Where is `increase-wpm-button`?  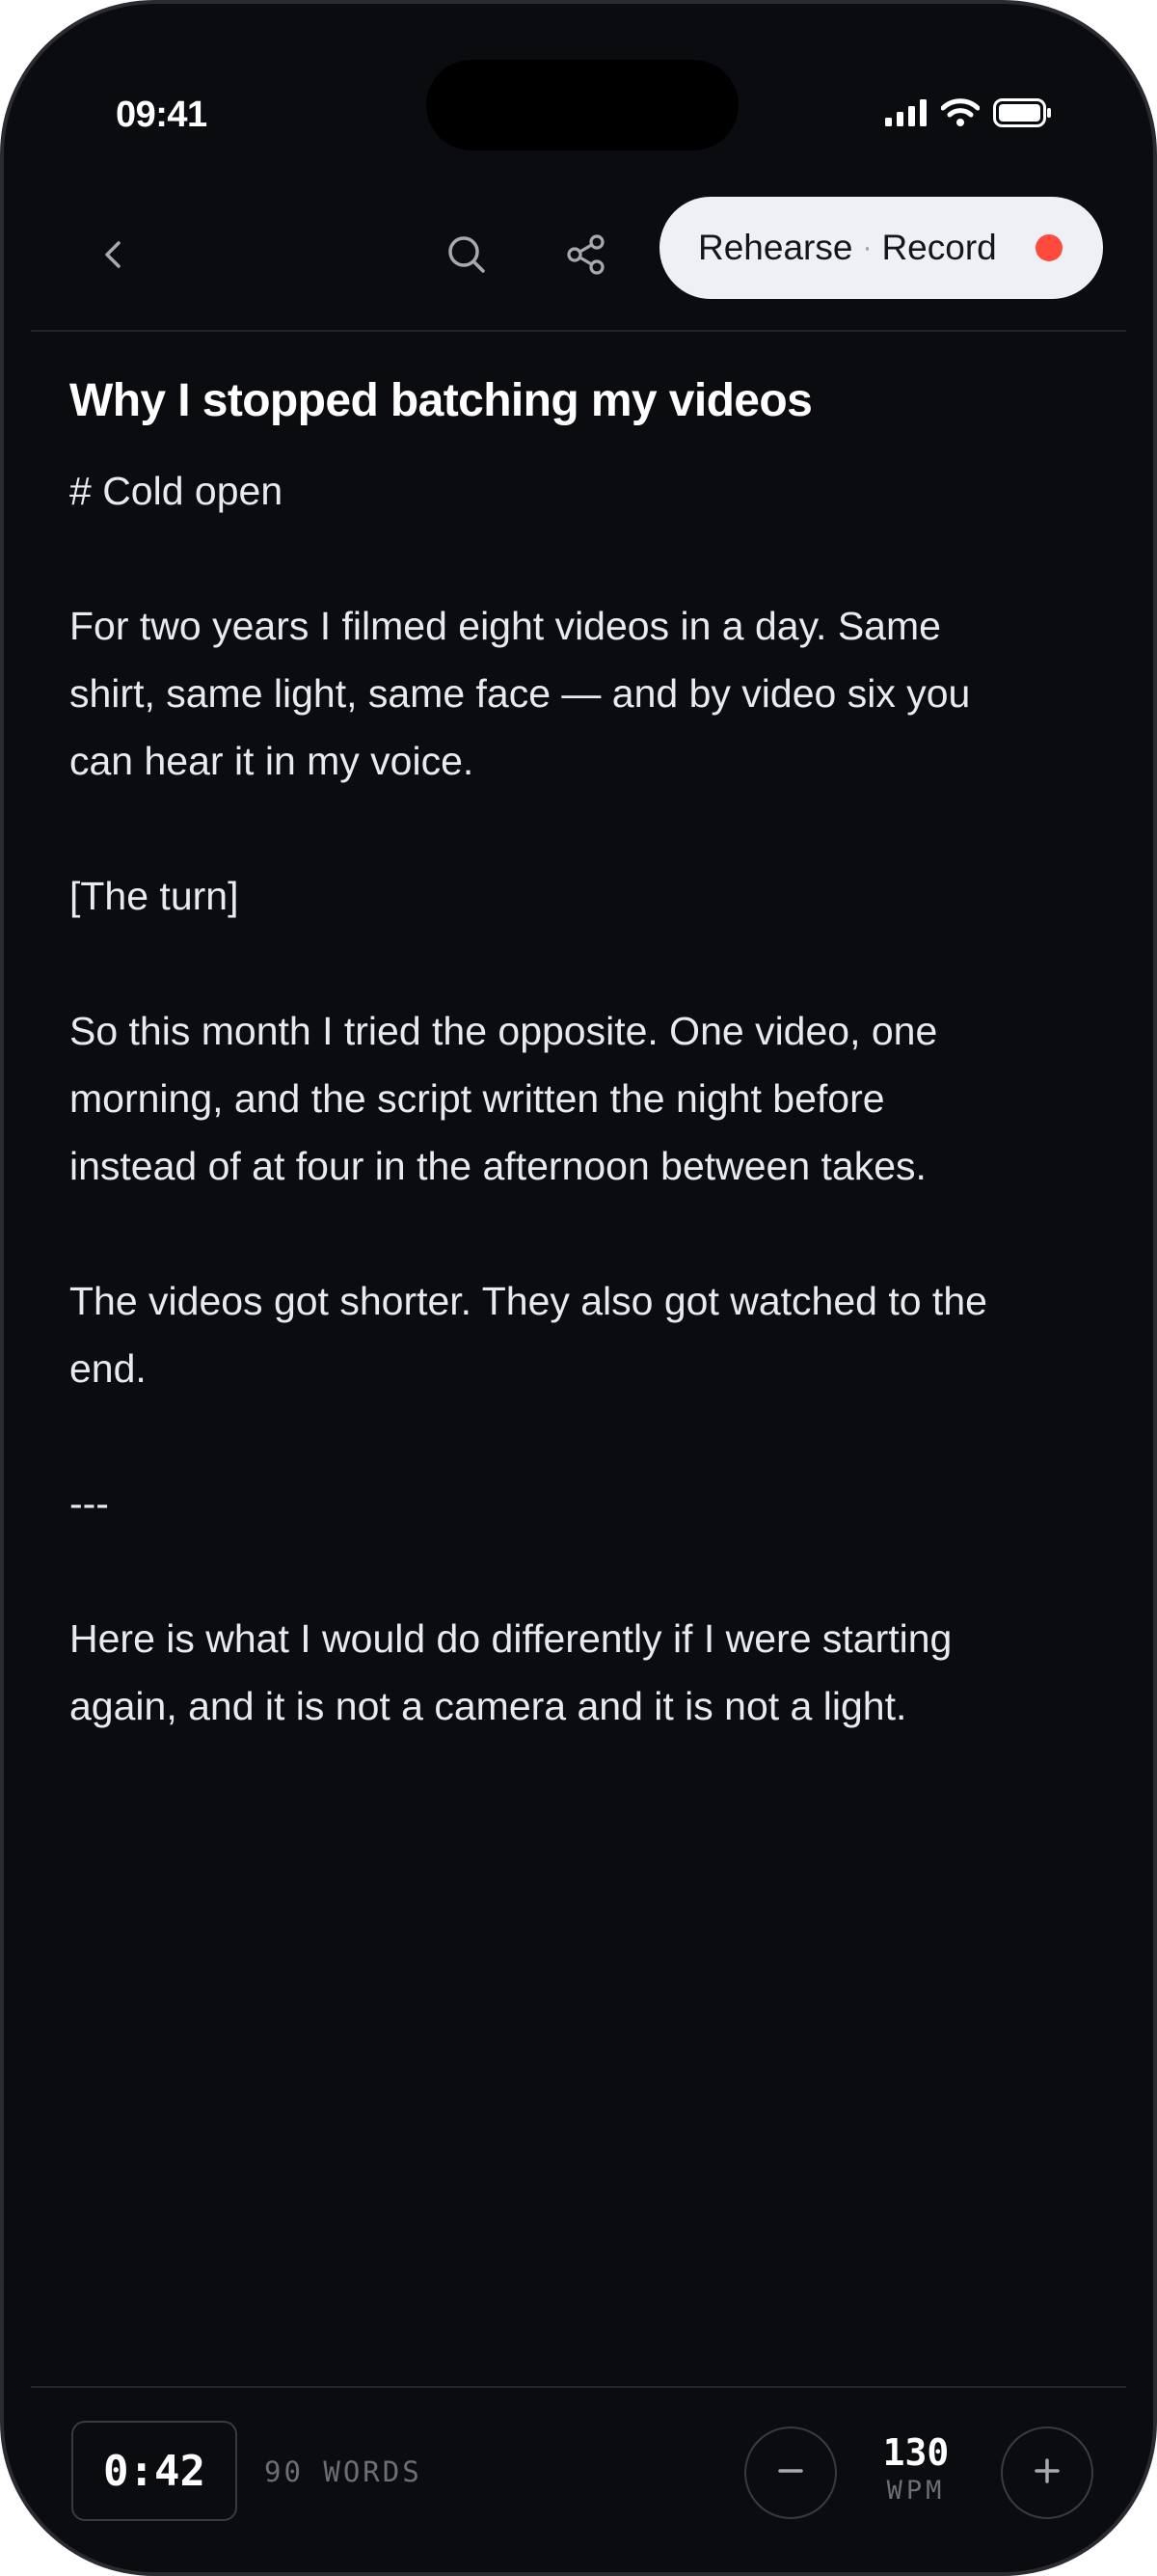 increase-wpm-button is located at coordinates (1047, 2473).